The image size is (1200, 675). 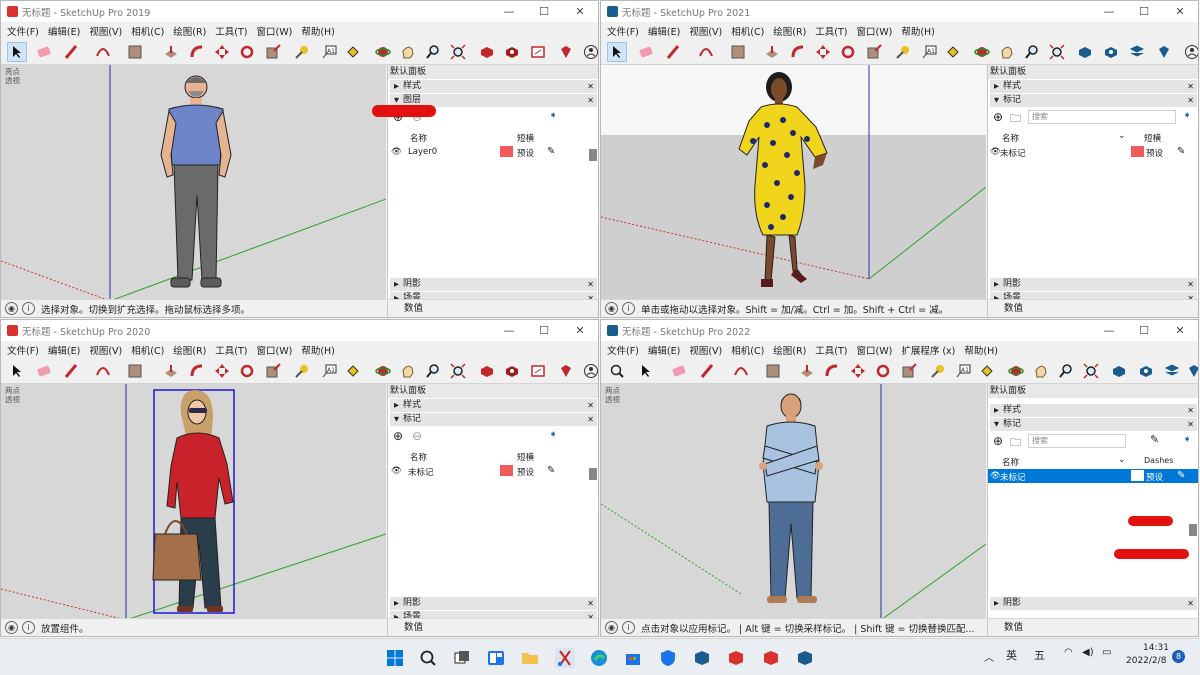 What do you see at coordinates (1015, 119) in the screenshot?
I see `add-tag-folder-icon: 🗀` at bounding box center [1015, 119].